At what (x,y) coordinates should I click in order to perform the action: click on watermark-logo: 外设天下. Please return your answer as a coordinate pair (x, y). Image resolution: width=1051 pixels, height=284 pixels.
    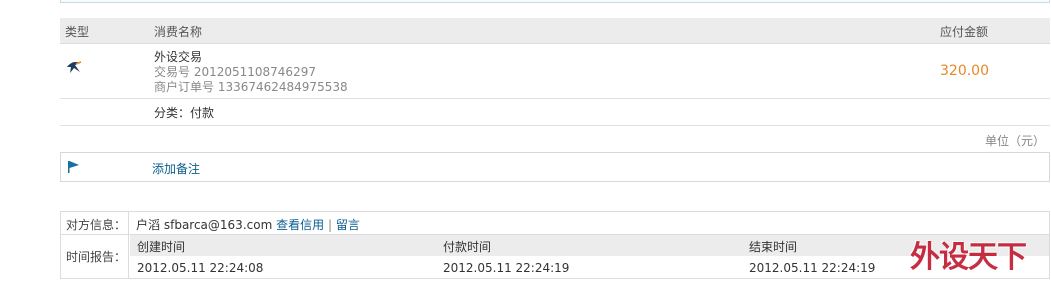
    Looking at the image, I should click on (968, 257).